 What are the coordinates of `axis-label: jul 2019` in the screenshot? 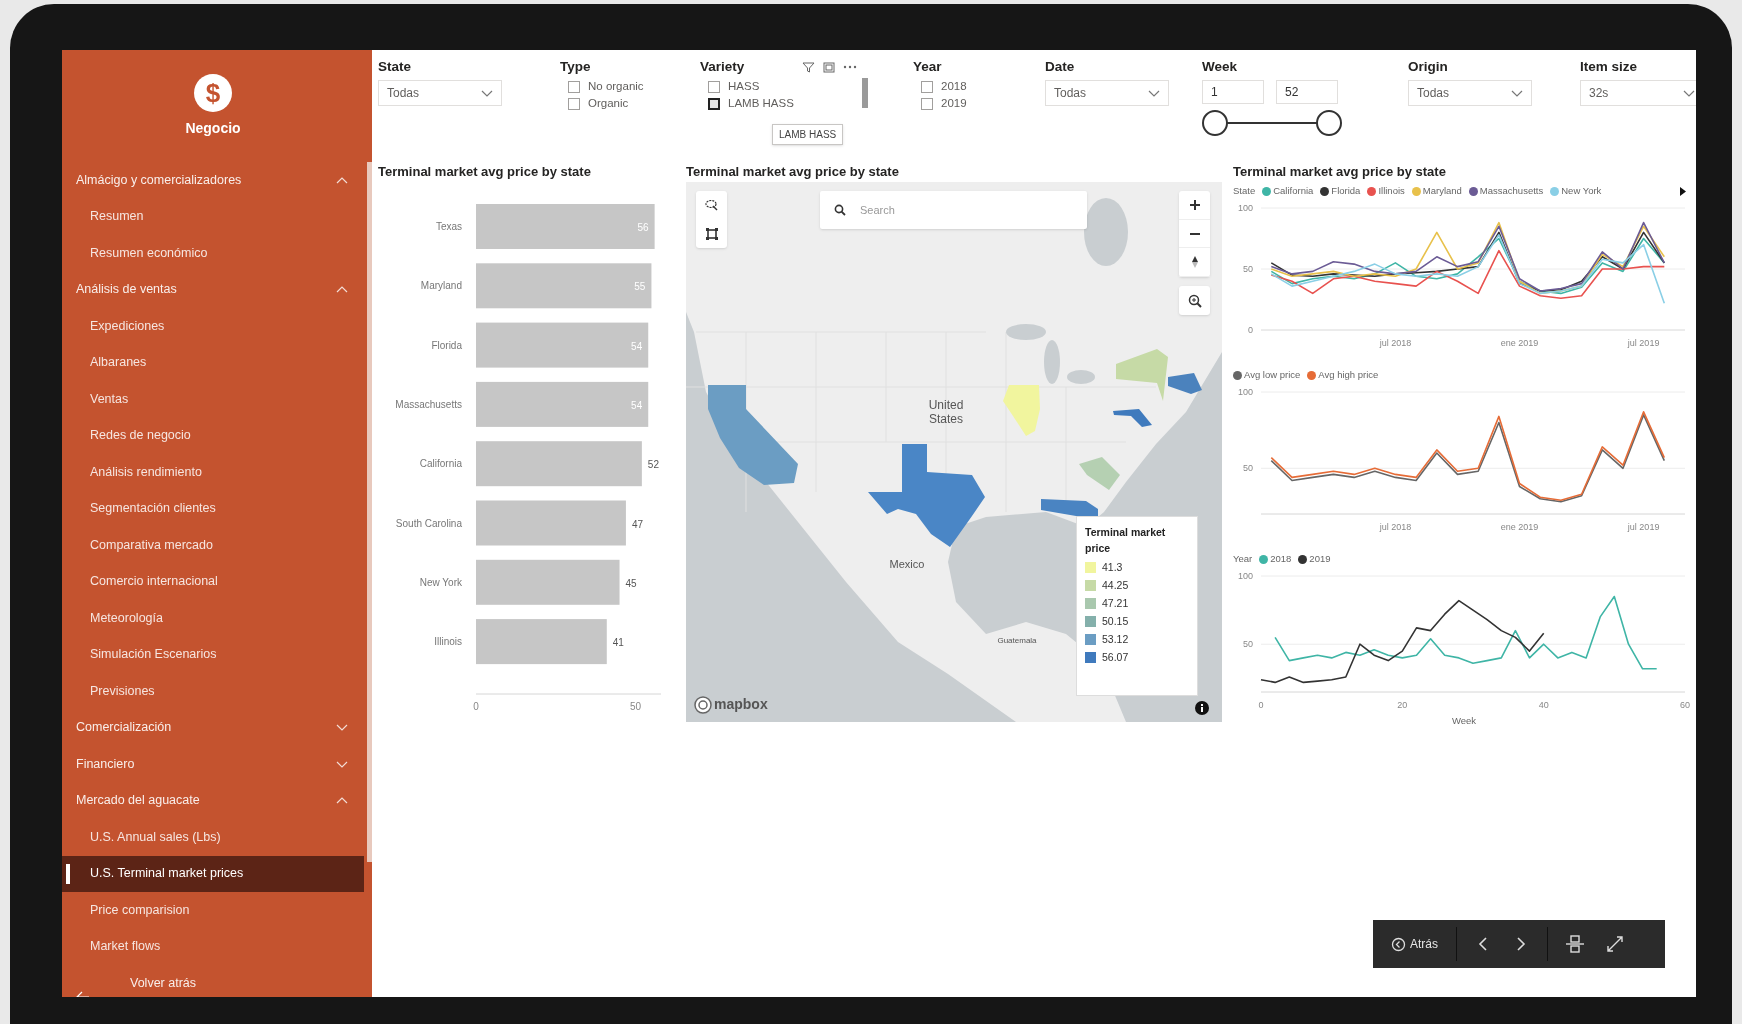 It's located at (1643, 343).